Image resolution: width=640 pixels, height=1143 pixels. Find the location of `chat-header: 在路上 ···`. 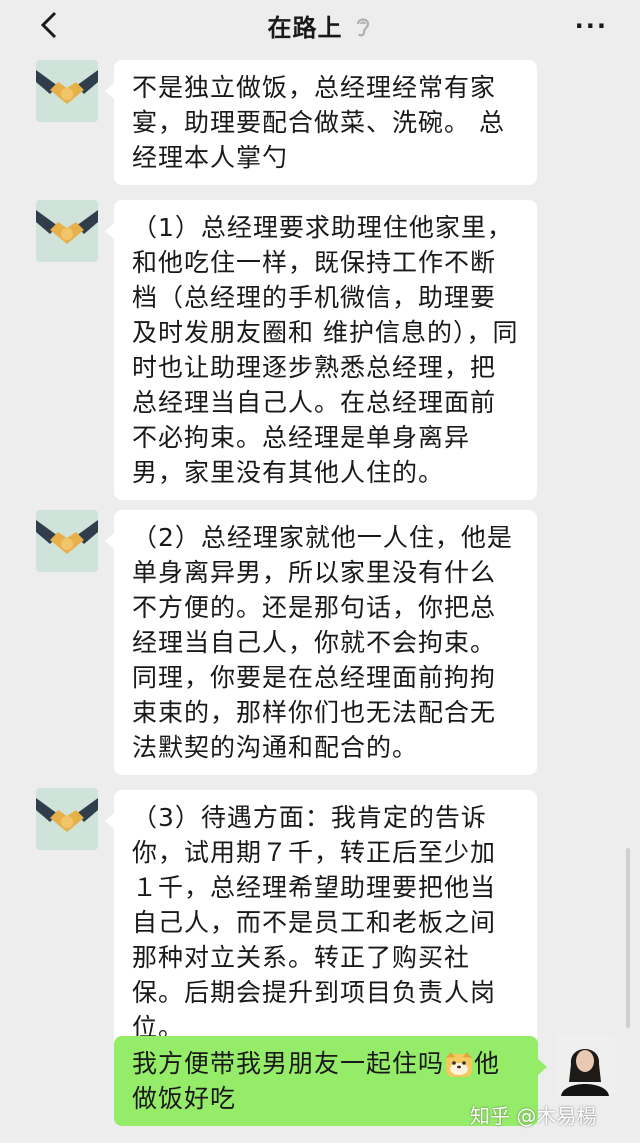

chat-header: 在路上 ··· is located at coordinates (320, 26).